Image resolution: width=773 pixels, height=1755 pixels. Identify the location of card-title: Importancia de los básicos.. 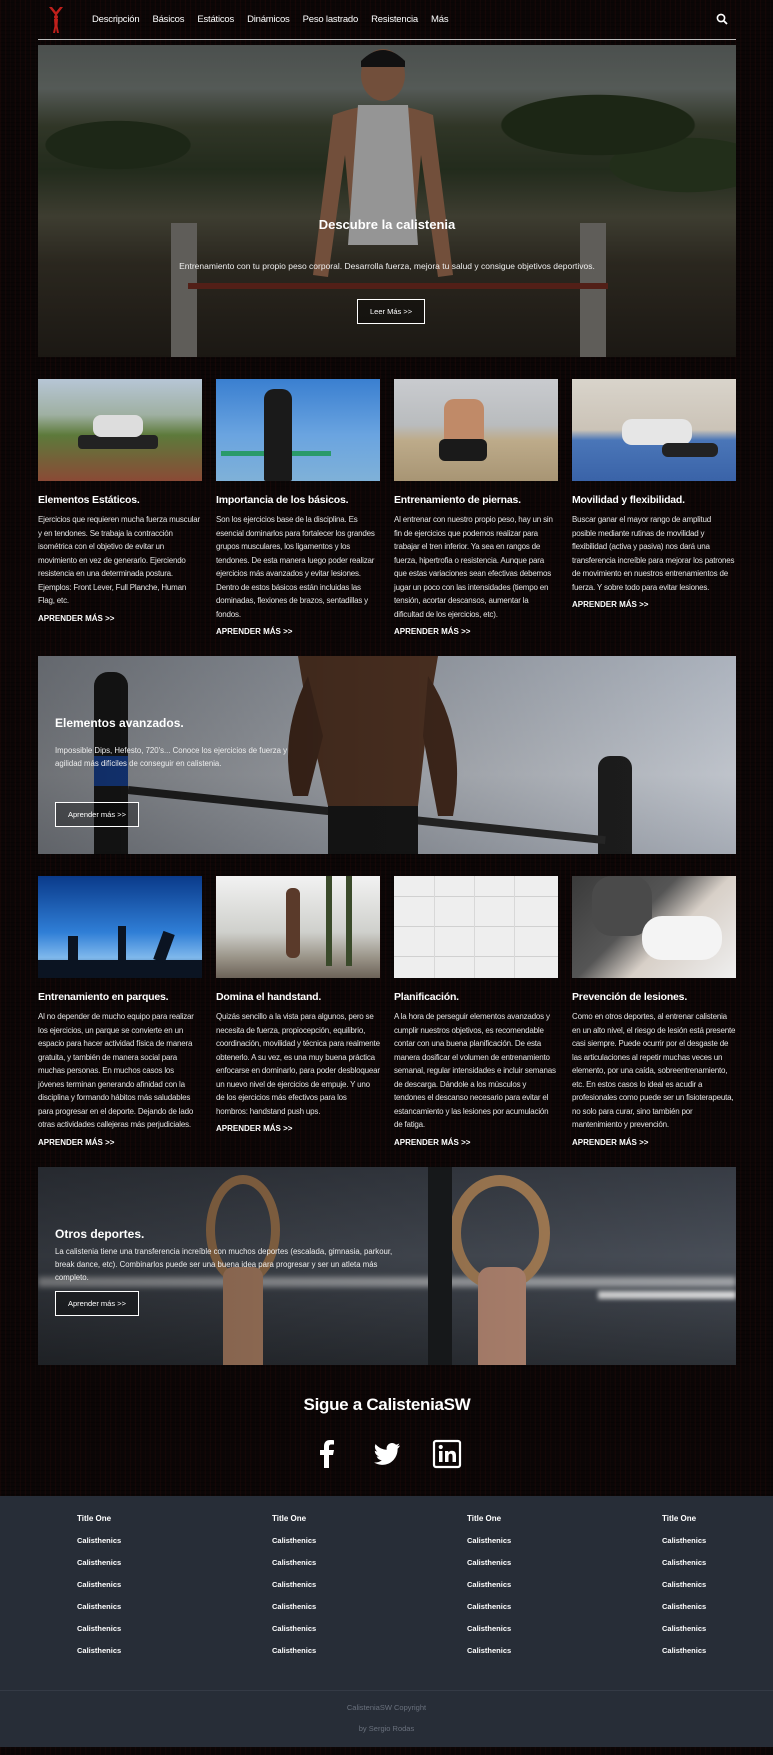
(282, 500).